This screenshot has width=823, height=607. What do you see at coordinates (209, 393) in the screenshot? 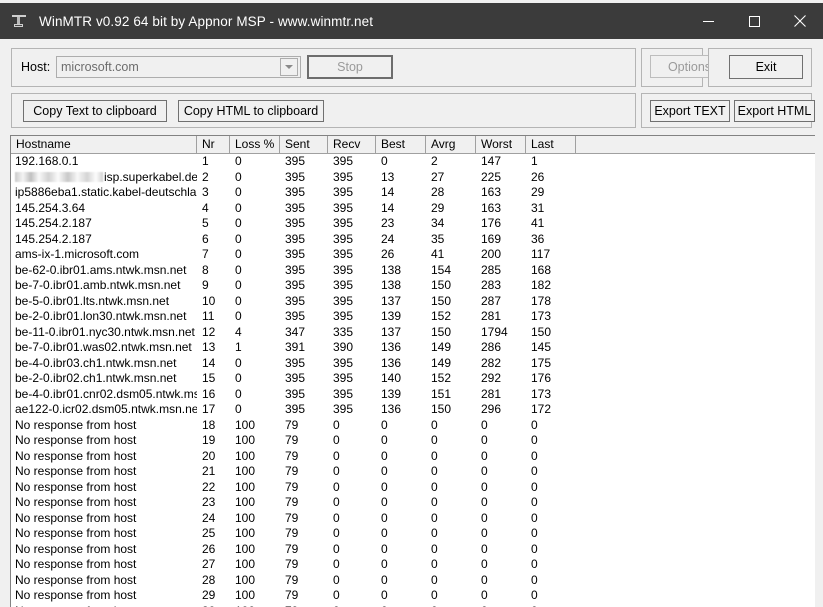
I see `cell-nr: 16` at bounding box center [209, 393].